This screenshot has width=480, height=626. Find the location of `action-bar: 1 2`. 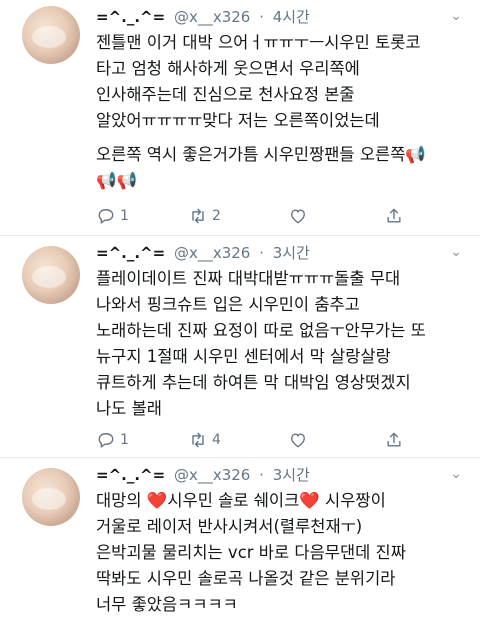

action-bar: 1 2 is located at coordinates (266, 218).